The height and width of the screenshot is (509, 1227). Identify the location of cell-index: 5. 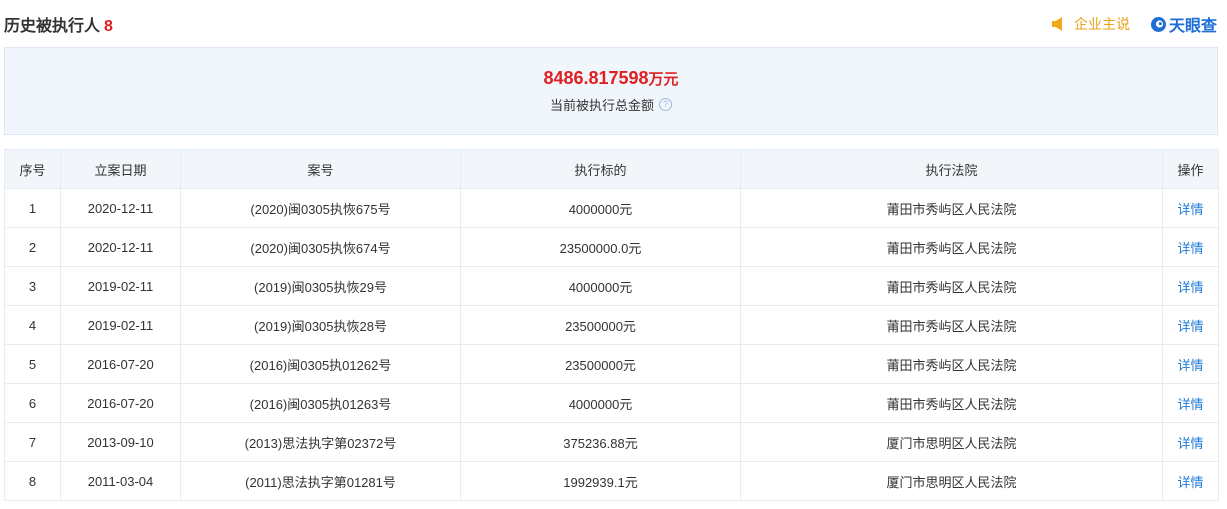
(32, 364).